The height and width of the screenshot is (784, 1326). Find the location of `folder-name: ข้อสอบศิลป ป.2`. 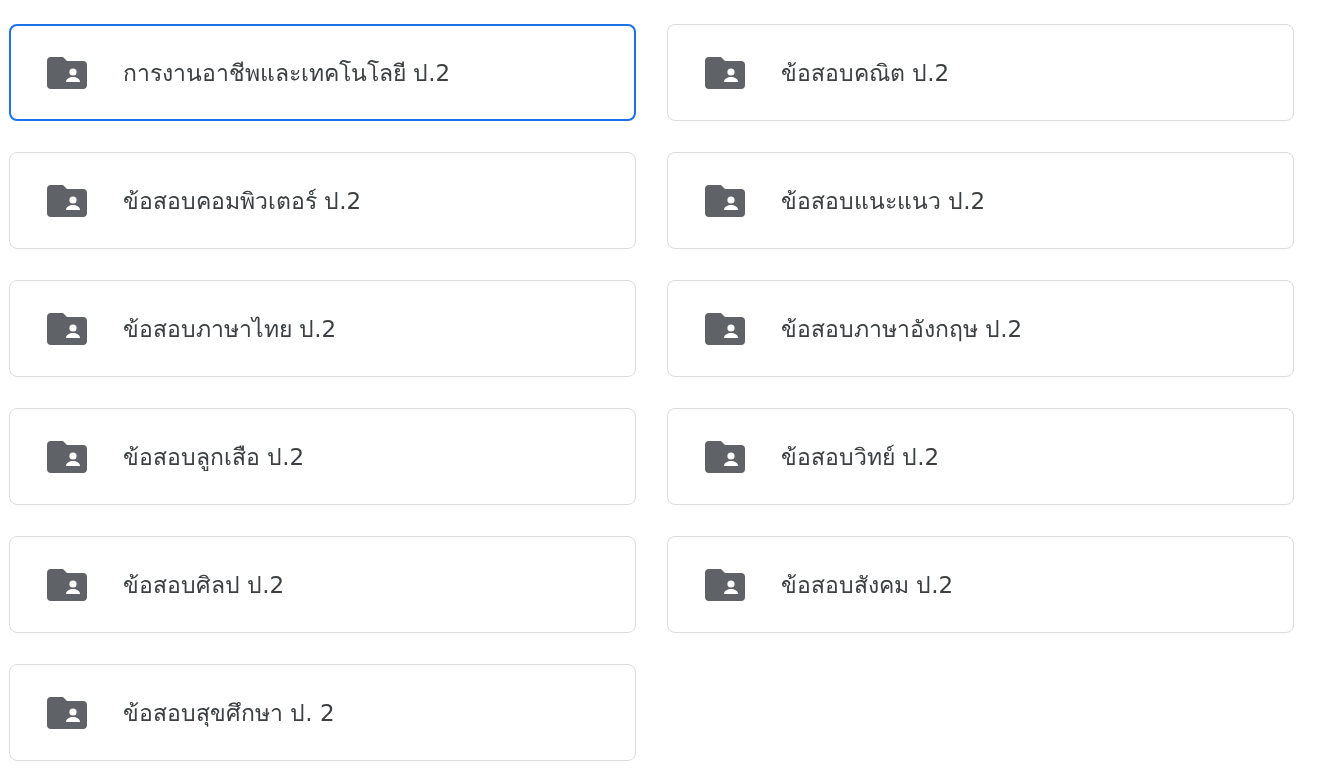

folder-name: ข้อสอบศิลป ป.2 is located at coordinates (204, 585).